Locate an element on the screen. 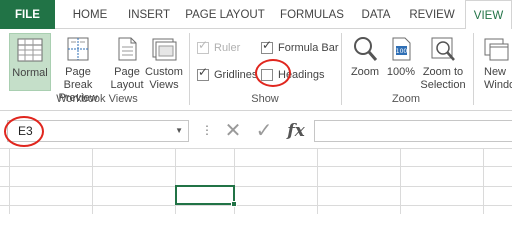 This screenshot has width=512, height=240. gridlines-label: Gridlines is located at coordinates (236, 75).